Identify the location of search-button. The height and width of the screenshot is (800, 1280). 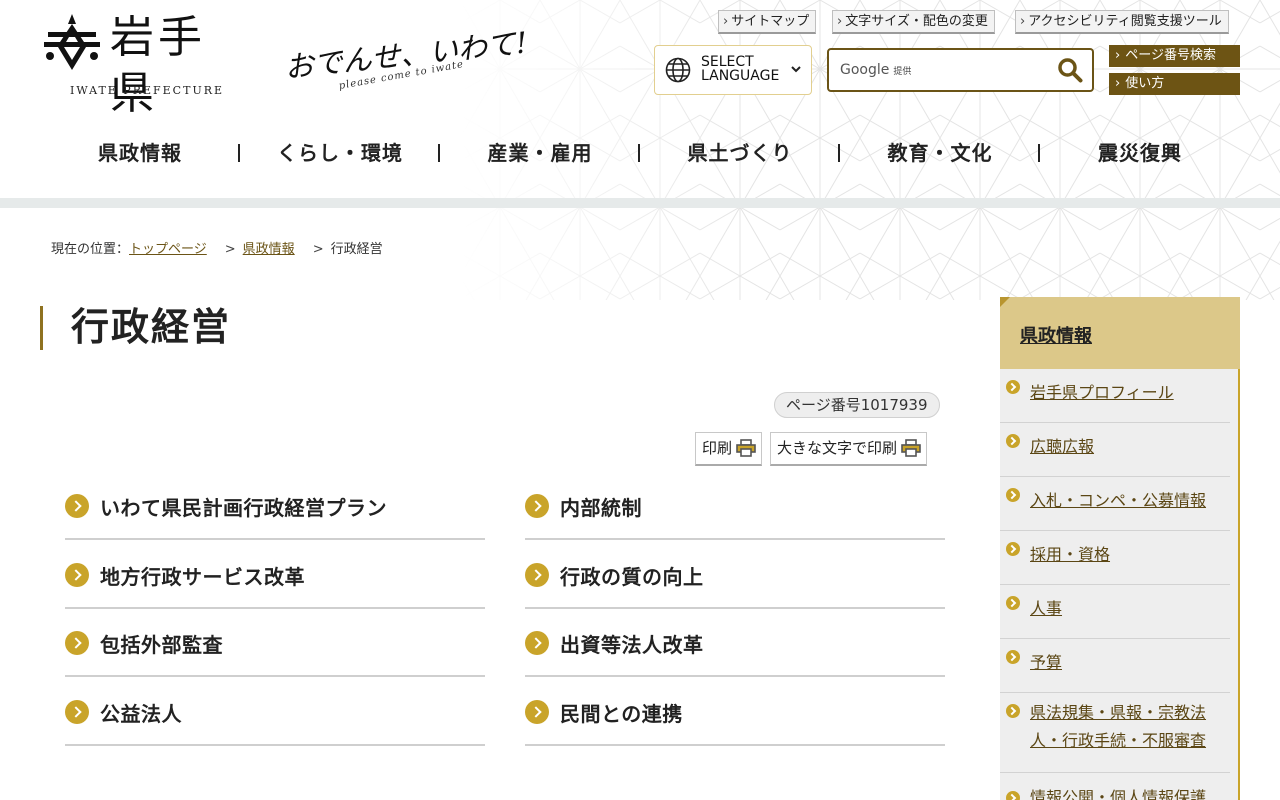
(1070, 71).